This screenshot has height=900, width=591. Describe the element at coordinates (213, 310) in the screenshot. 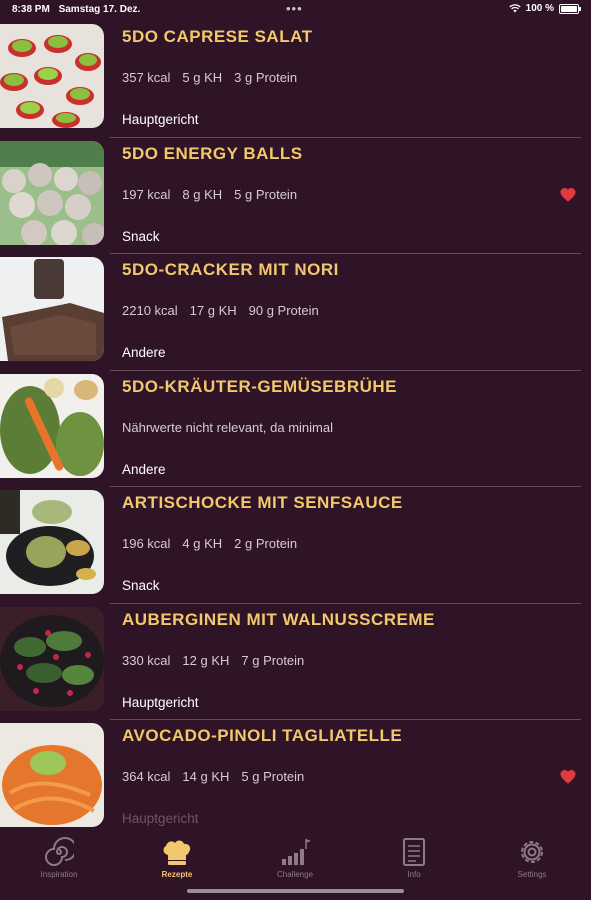

I see `recipe-carbs: 17 g KH` at that location.